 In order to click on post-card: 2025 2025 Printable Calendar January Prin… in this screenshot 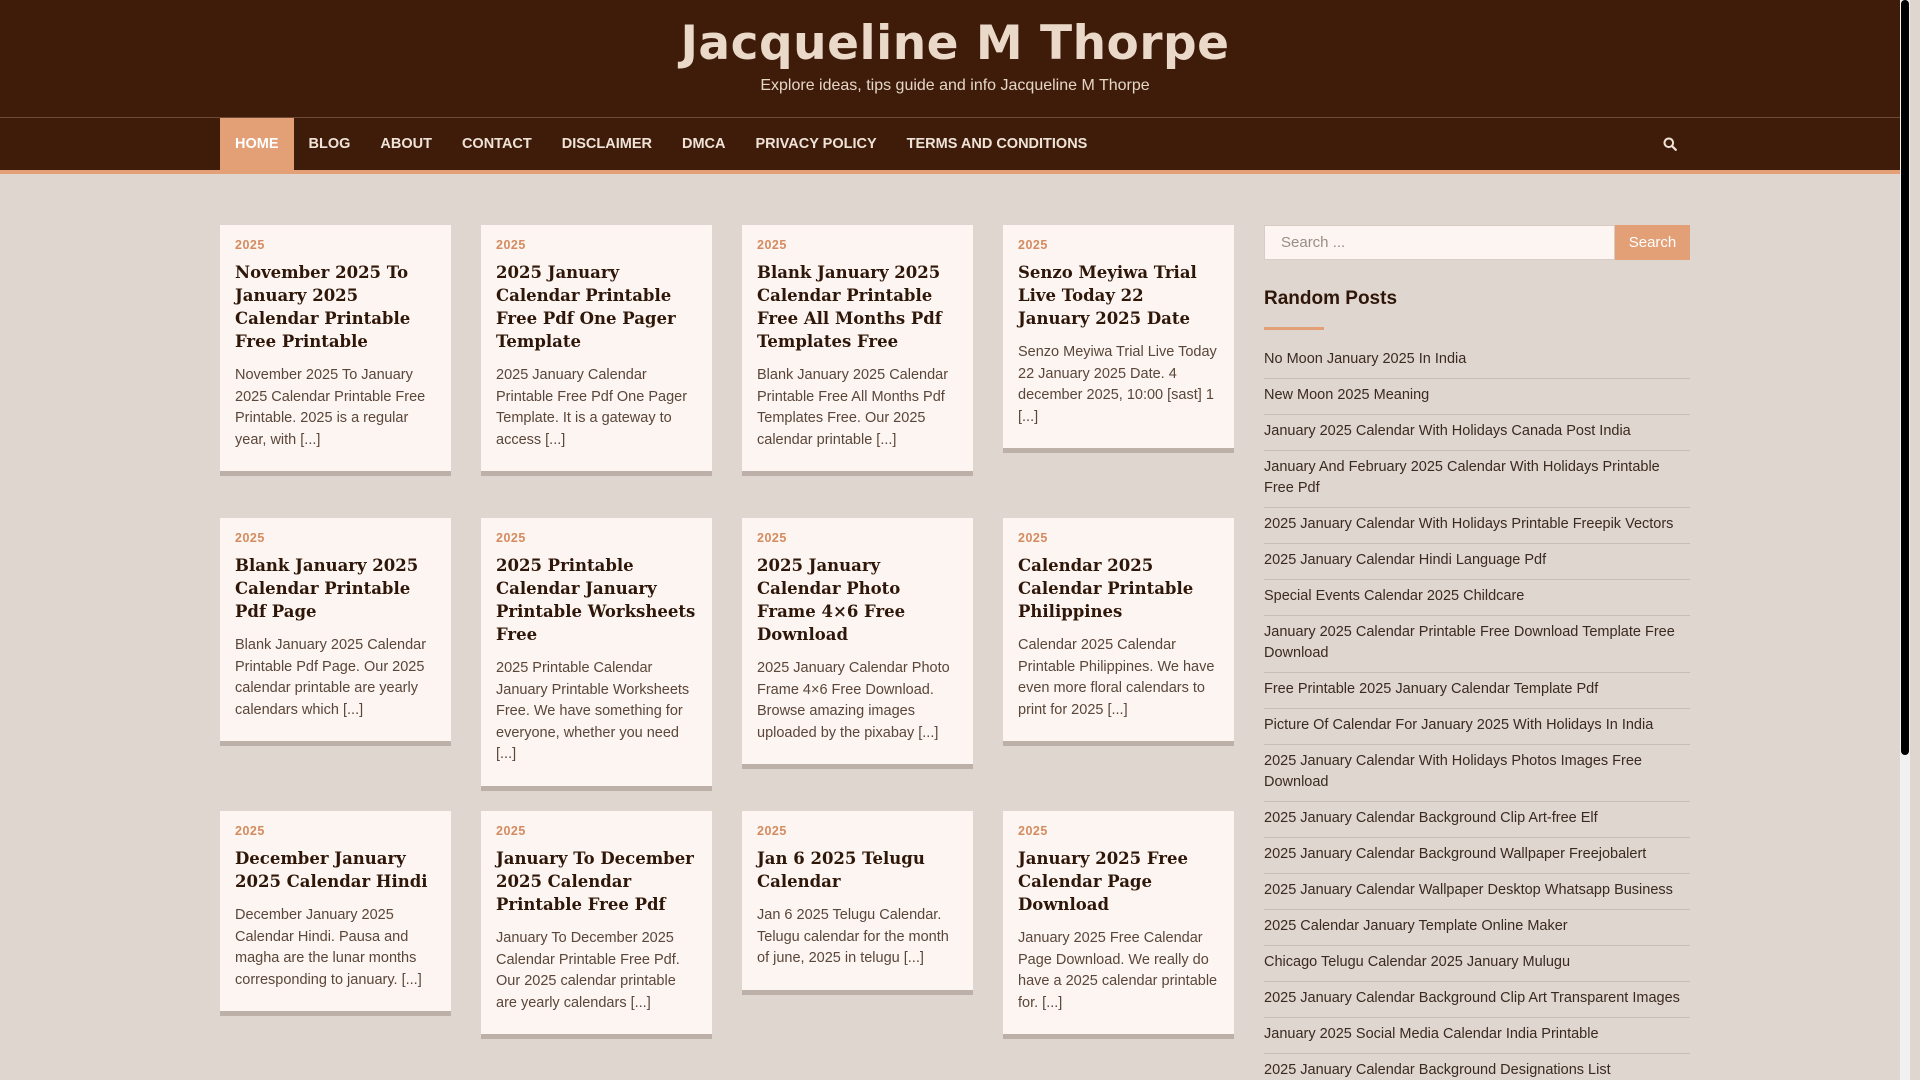, I will do `click(596, 654)`.